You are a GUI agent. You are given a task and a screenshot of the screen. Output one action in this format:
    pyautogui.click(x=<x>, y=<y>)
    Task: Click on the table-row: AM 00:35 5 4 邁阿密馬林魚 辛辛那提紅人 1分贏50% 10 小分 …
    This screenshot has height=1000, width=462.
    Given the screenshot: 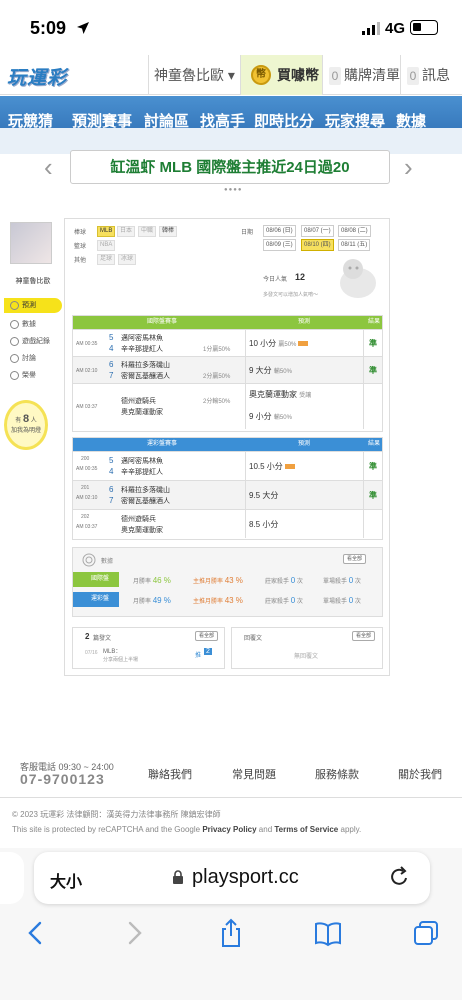 What is the action you would take?
    pyautogui.click(x=227, y=342)
    